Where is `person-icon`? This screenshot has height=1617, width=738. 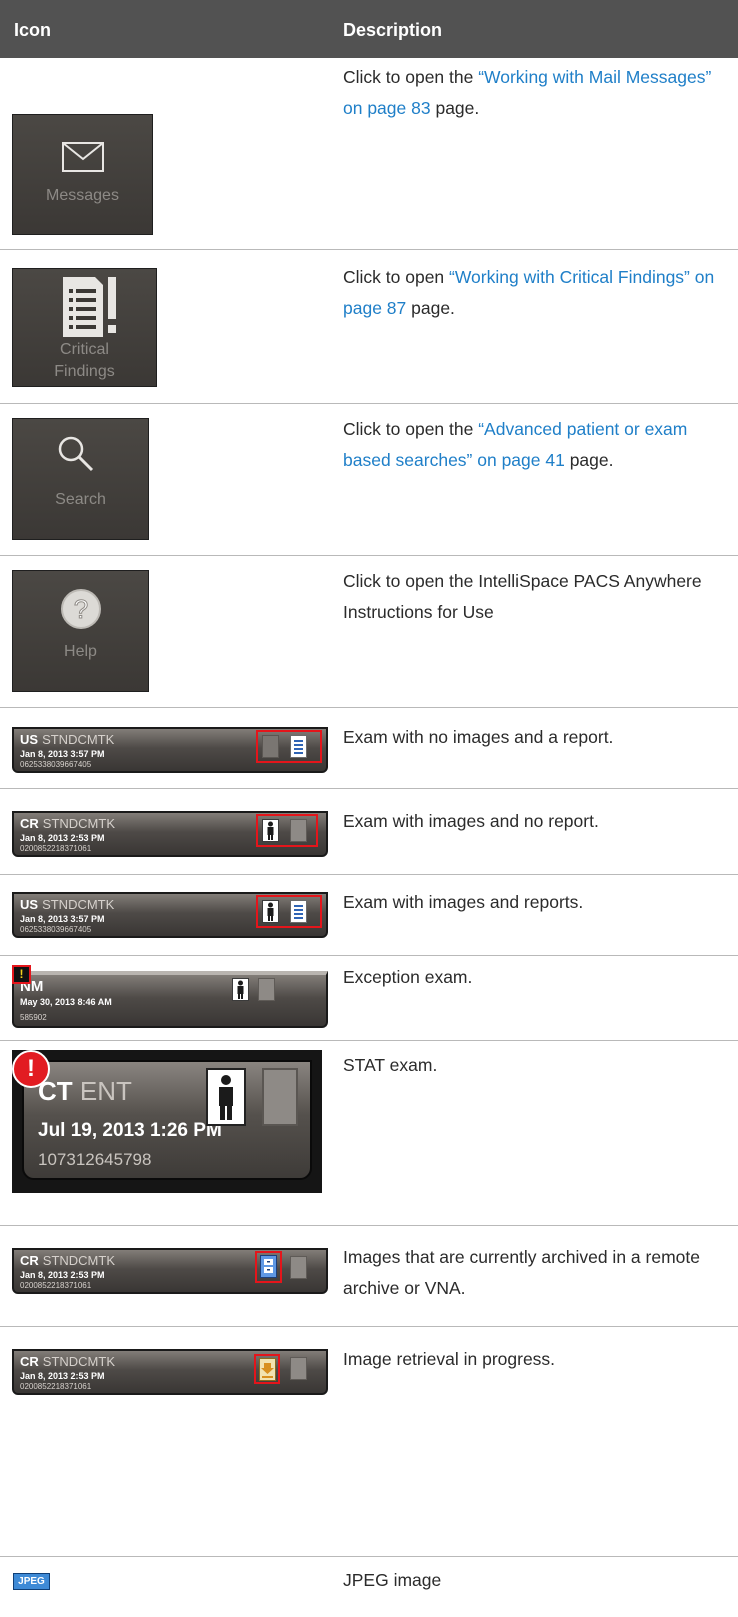
person-icon is located at coordinates (240, 989).